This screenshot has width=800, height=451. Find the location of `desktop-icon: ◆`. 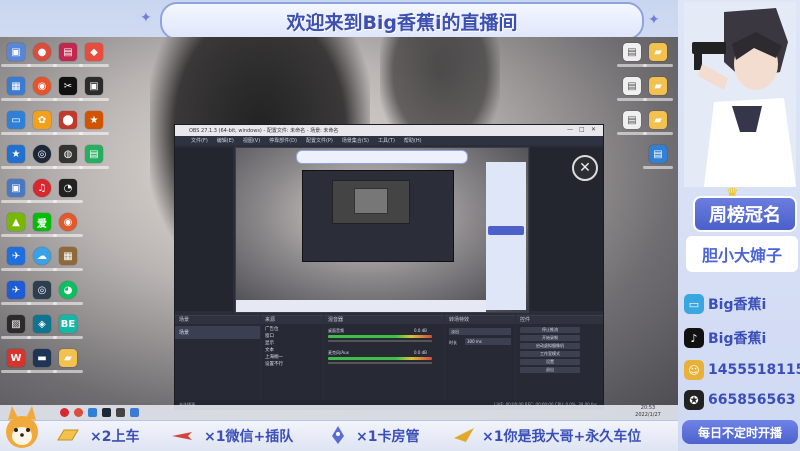

desktop-icon: ◆ is located at coordinates (94, 55).